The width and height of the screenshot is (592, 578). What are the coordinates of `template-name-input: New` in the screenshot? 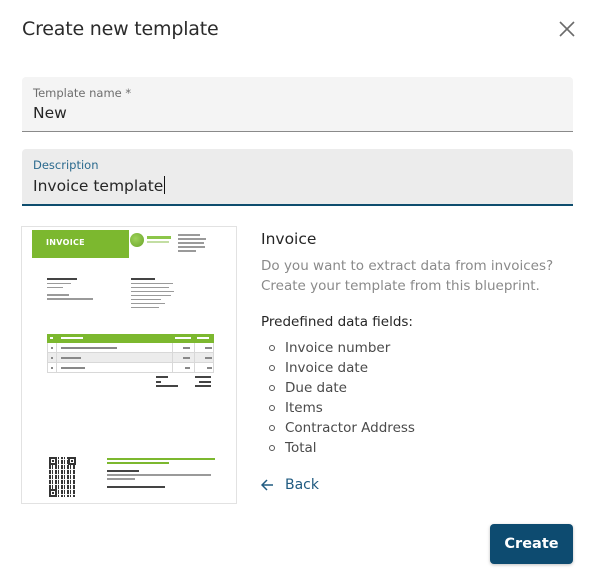 It's located at (50, 113).